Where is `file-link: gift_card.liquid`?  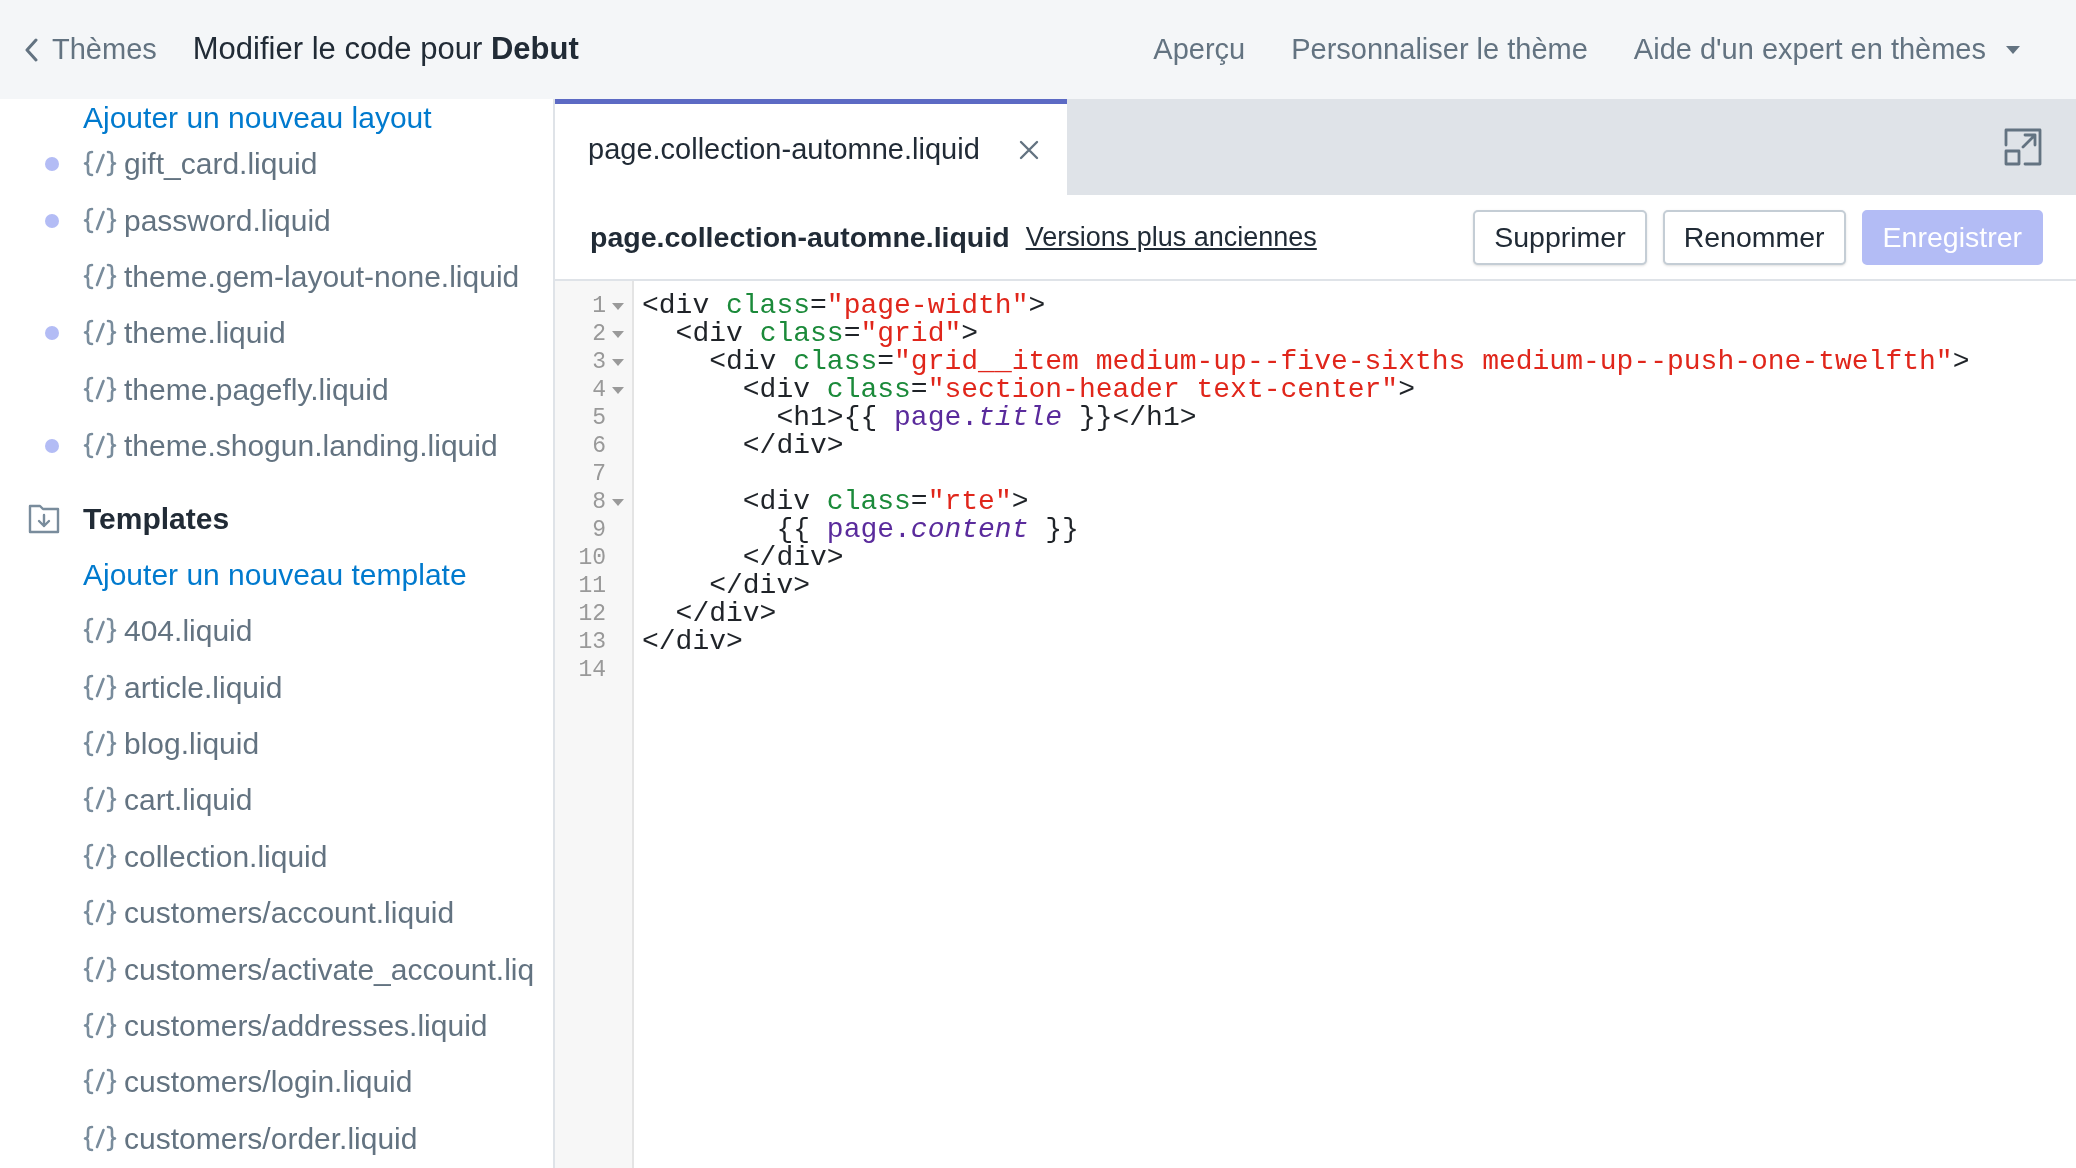 file-link: gift_card.liquid is located at coordinates (200, 164).